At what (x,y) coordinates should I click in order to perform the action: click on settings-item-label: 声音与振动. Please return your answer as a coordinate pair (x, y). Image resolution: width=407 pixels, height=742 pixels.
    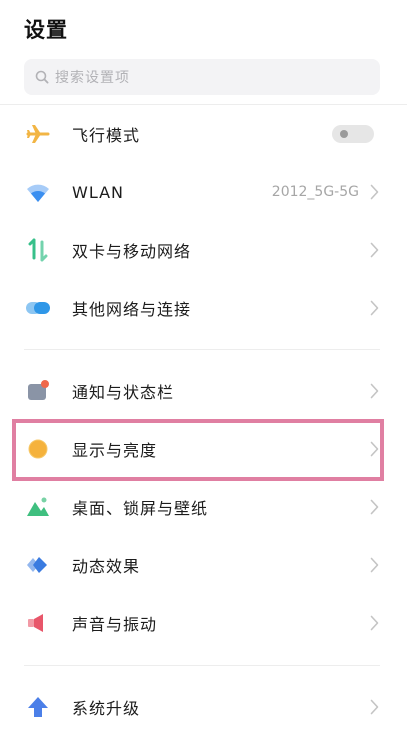
    Looking at the image, I should click on (115, 624).